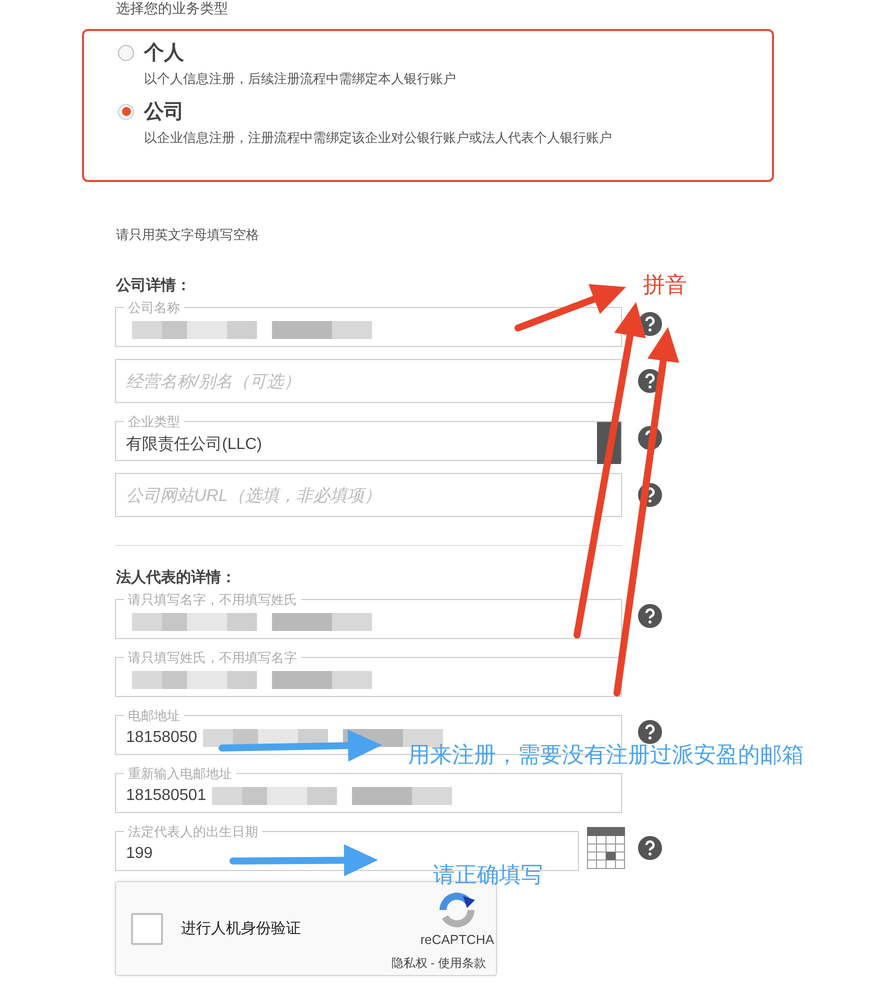 The height and width of the screenshot is (1000, 894). What do you see at coordinates (213, 381) in the screenshot?
I see `placeholder-text: 经营名称/别名（可选）` at bounding box center [213, 381].